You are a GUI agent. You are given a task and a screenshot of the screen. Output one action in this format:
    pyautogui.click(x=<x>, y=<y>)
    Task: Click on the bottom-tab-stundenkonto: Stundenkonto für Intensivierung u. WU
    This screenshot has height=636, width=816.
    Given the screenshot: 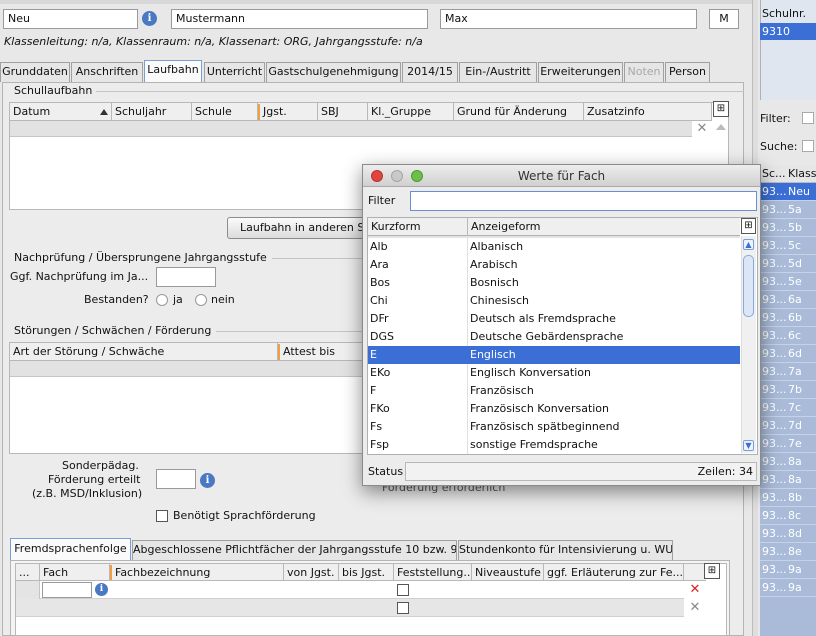 What is the action you would take?
    pyautogui.click(x=565, y=550)
    